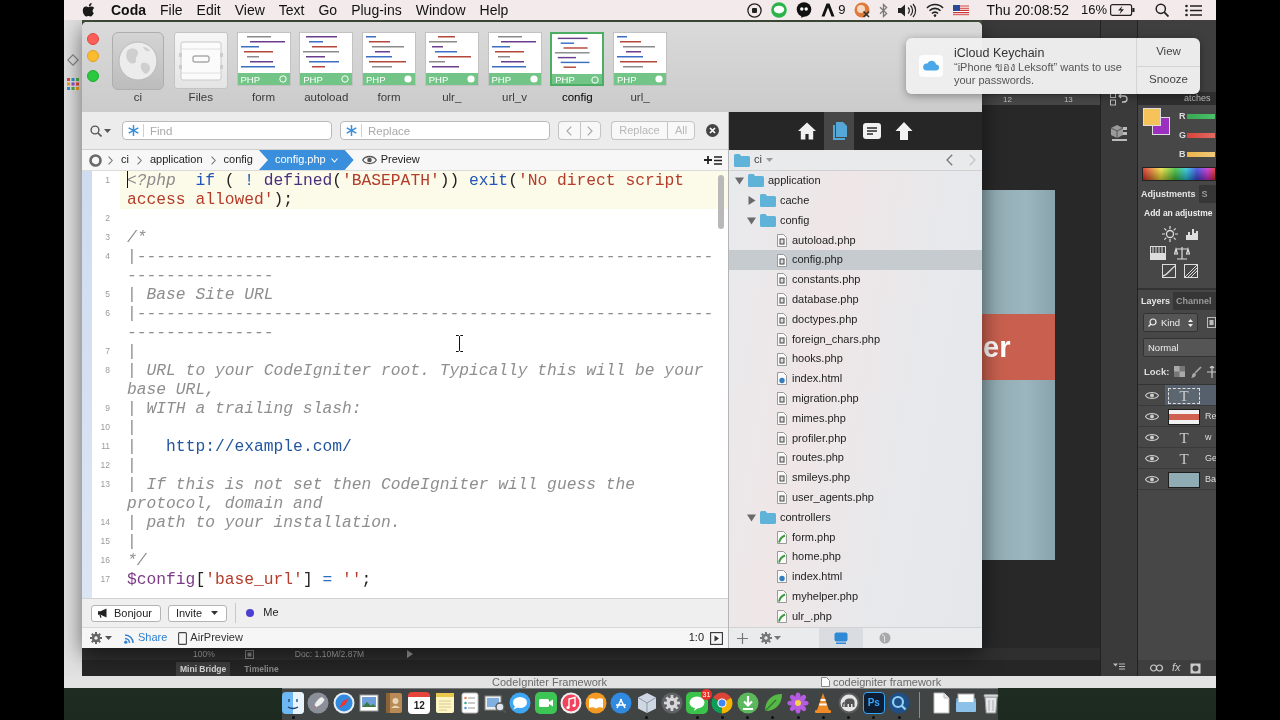  What do you see at coordinates (203, 669) in the screenshot?
I see `panel-tab: Mini Bridge` at bounding box center [203, 669].